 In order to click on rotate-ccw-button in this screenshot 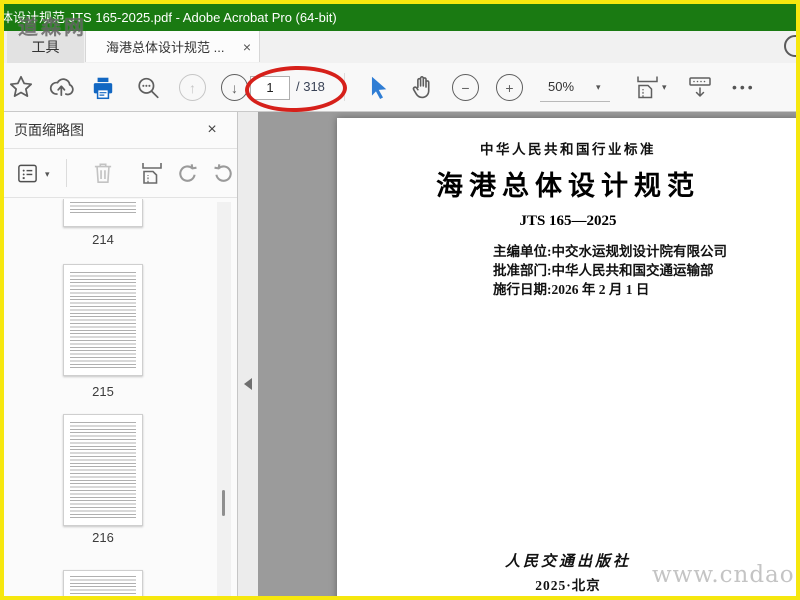, I will do `click(187, 173)`.